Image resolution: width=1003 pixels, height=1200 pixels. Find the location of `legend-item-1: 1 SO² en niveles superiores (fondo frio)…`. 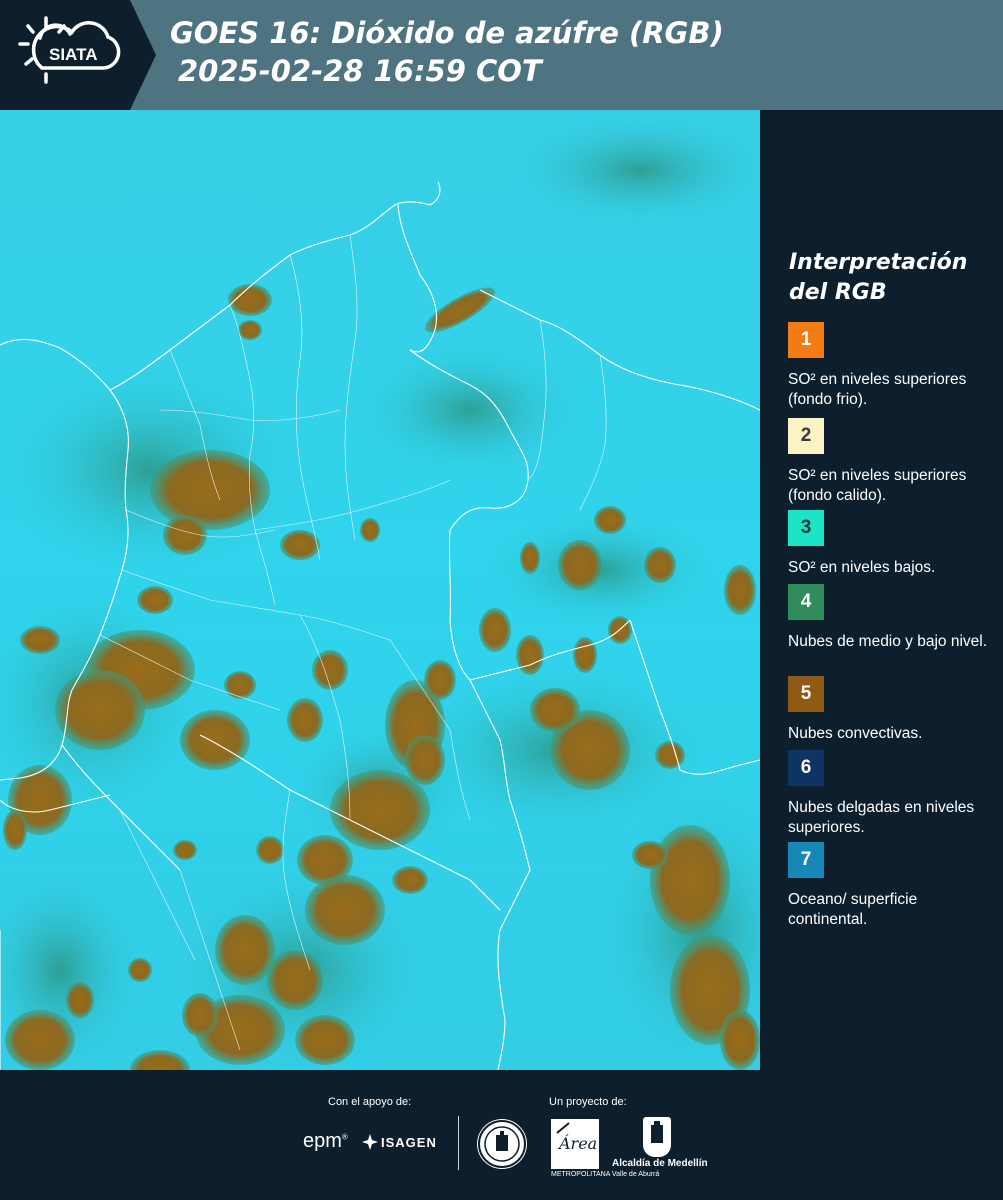

legend-item-1: 1 SO² en niveles superiores (fondo frio)… is located at coordinates (890, 366).